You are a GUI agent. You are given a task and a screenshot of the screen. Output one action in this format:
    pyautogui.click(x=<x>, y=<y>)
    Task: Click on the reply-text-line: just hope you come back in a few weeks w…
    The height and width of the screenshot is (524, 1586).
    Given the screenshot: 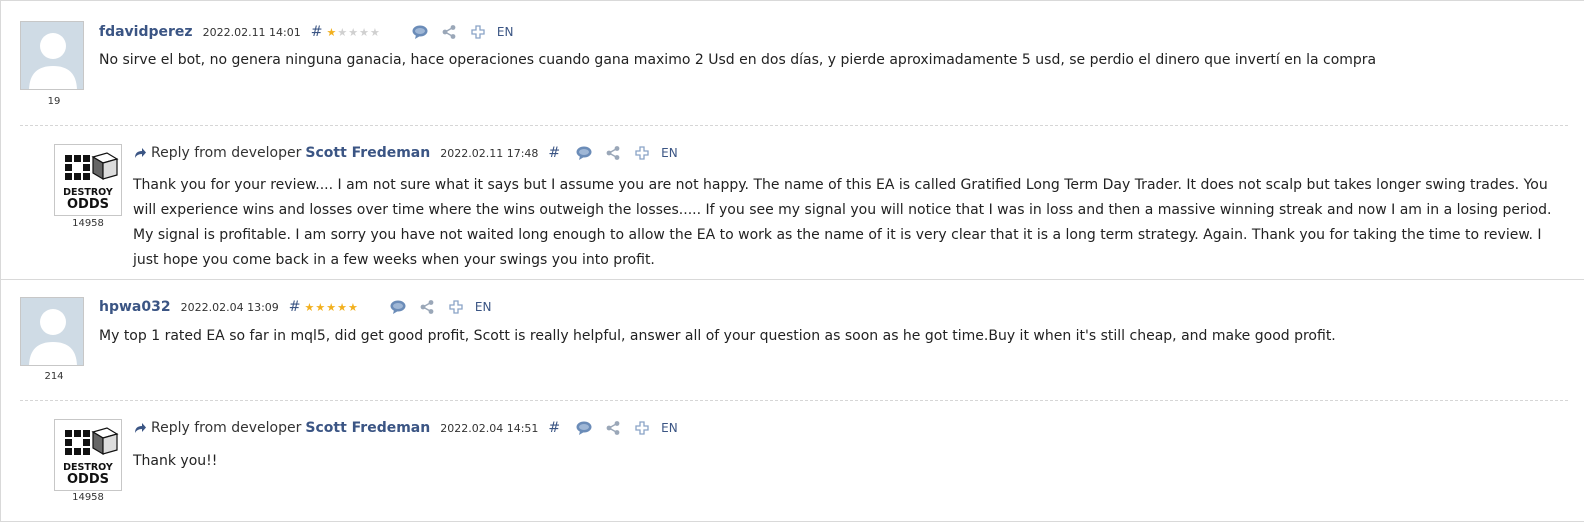 What is the action you would take?
    pyautogui.click(x=394, y=260)
    